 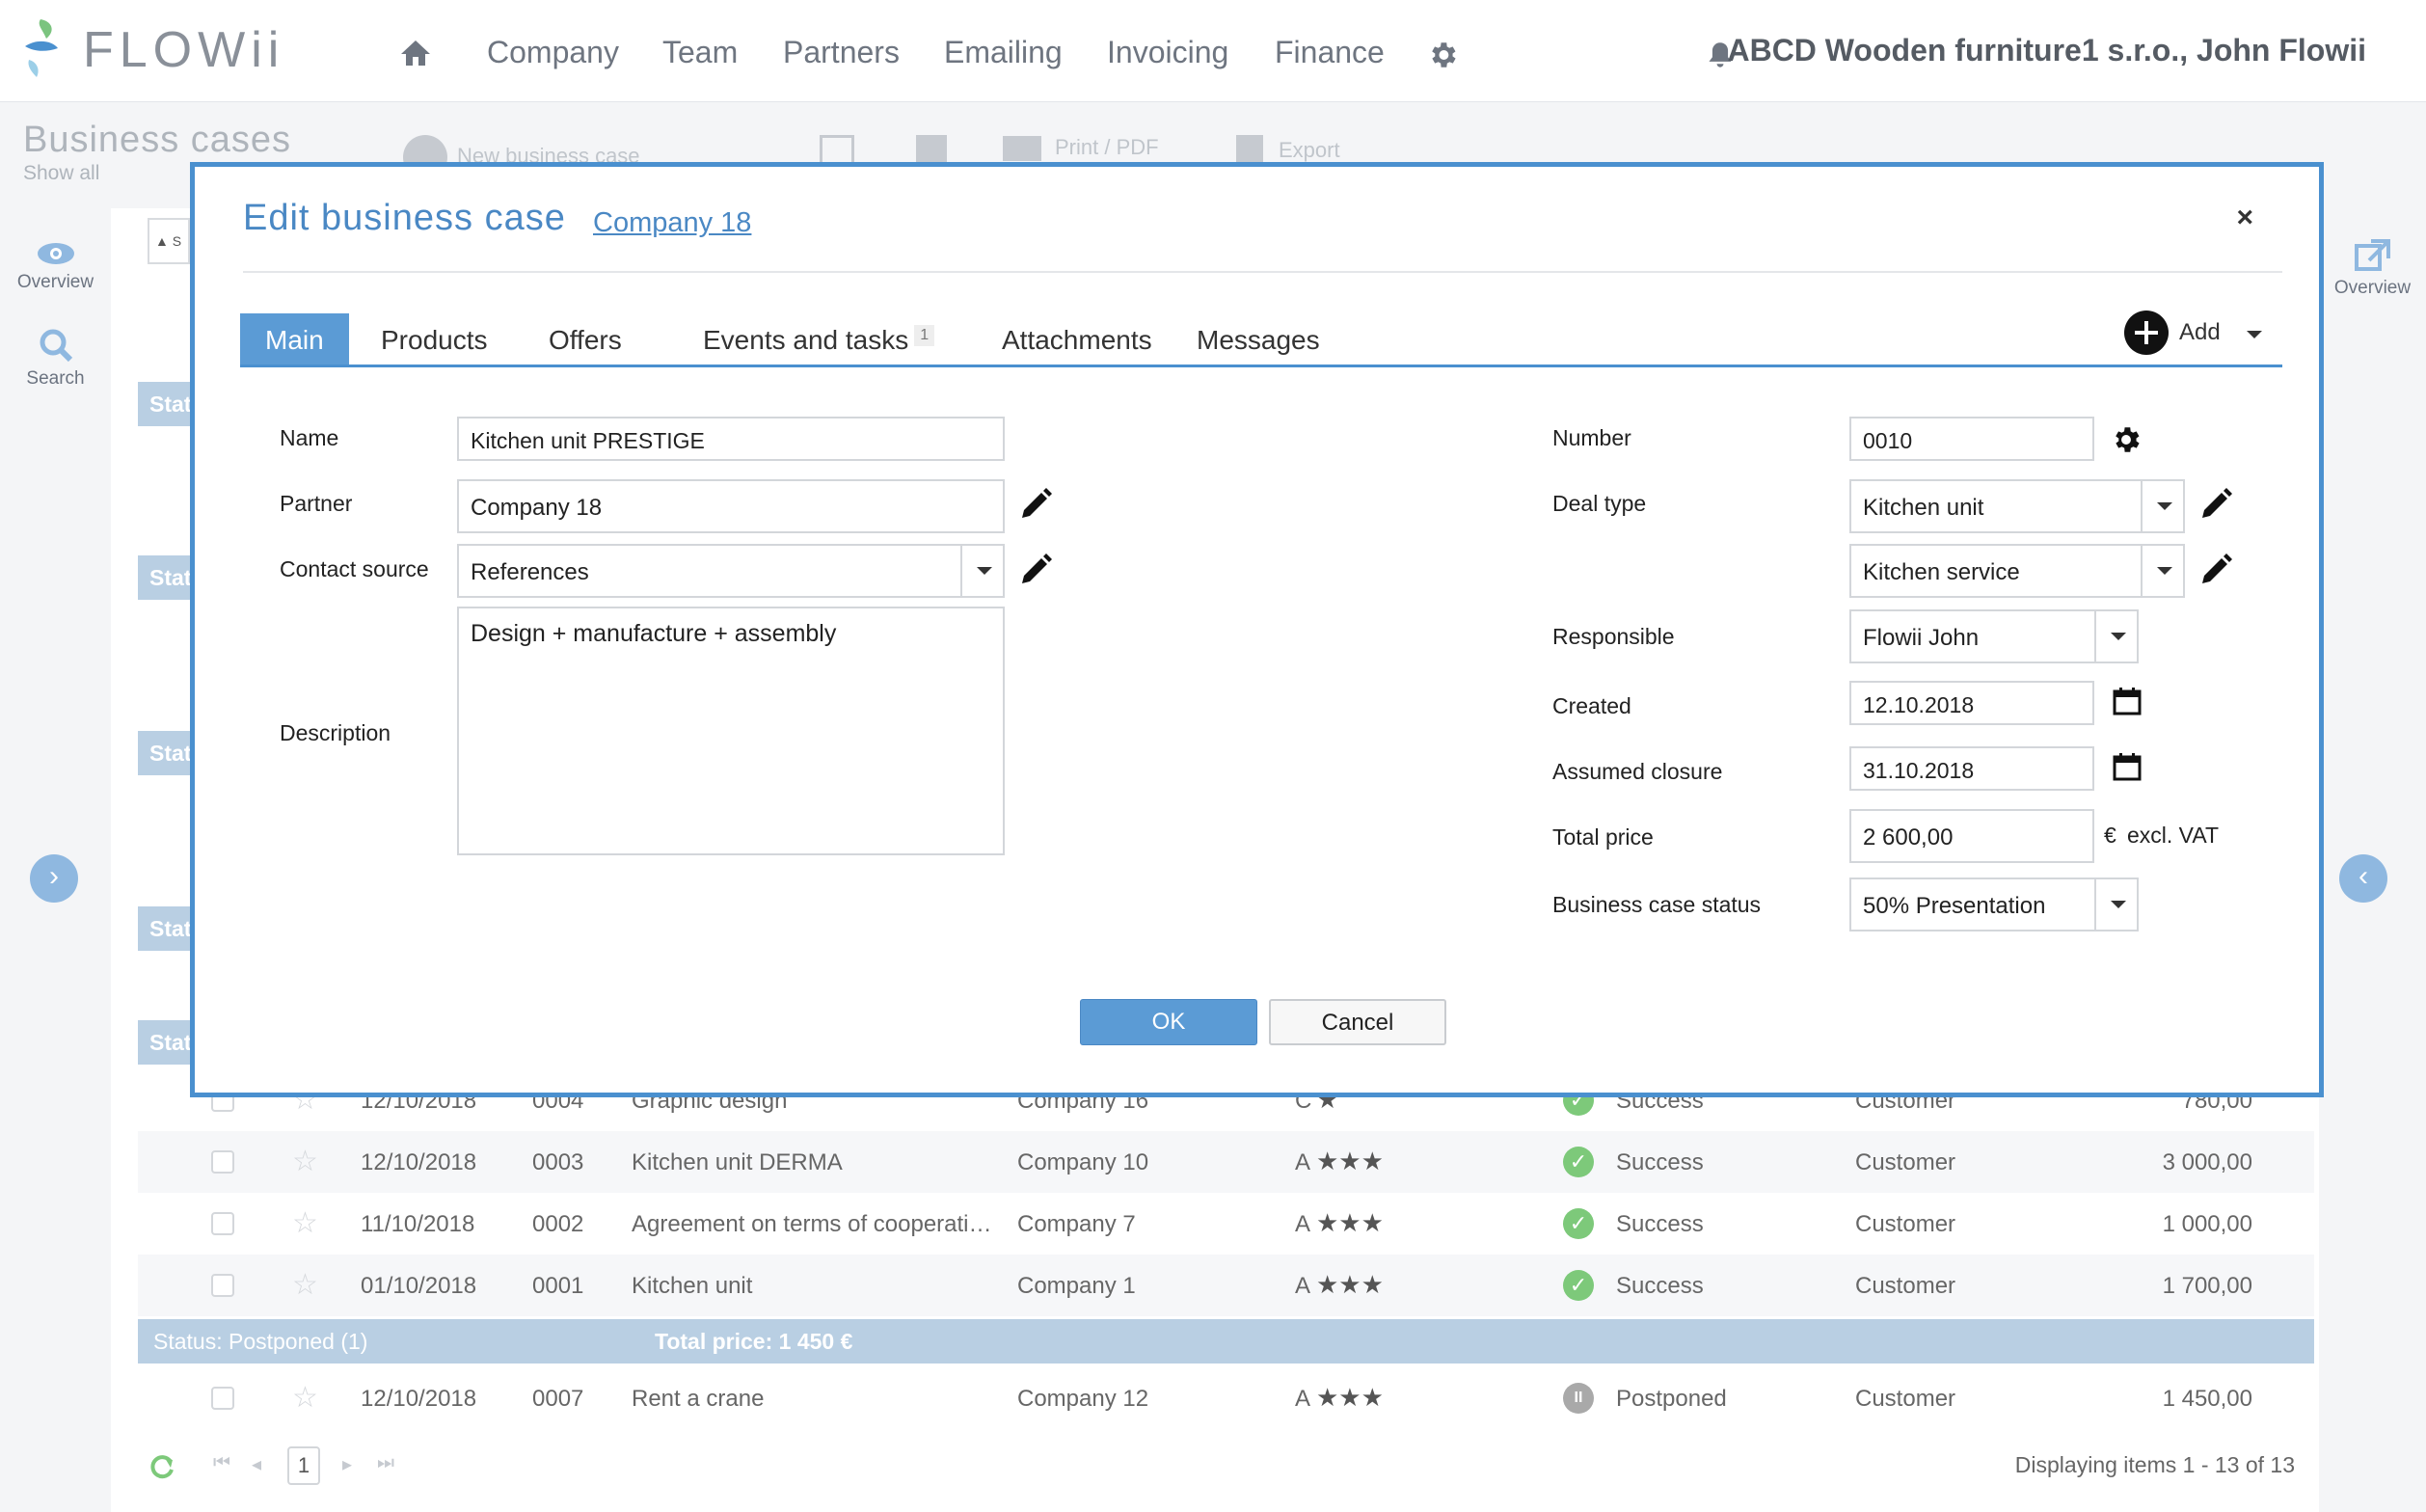 What do you see at coordinates (1972, 439) in the screenshot?
I see `number-field: 0010` at bounding box center [1972, 439].